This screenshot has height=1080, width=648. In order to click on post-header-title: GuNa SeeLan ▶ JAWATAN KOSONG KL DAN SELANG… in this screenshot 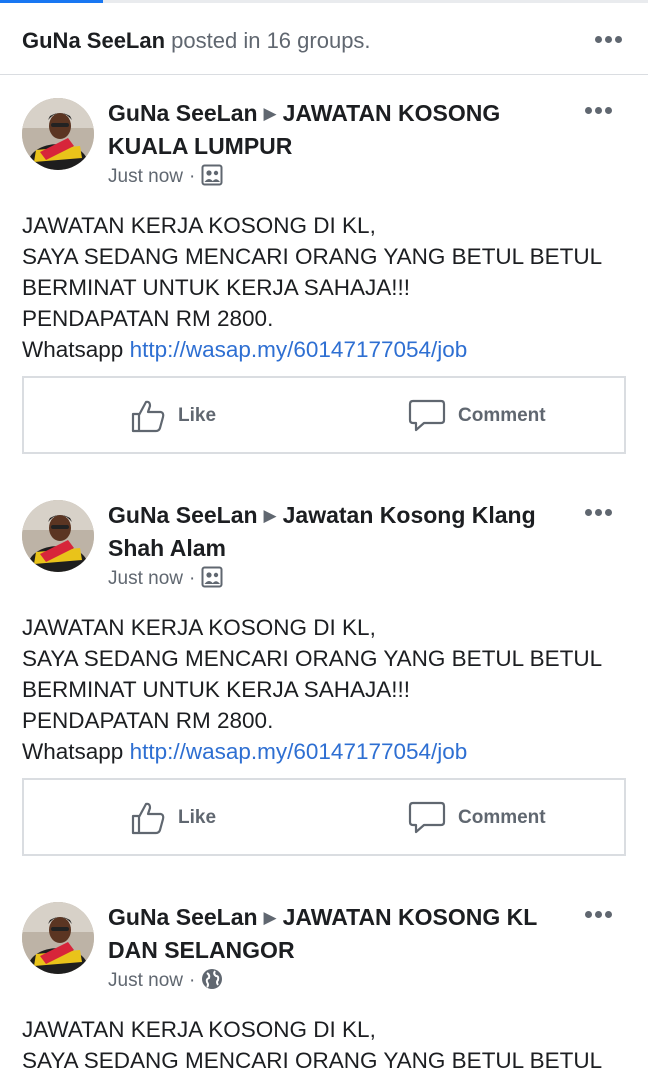, I will do `click(338, 933)`.